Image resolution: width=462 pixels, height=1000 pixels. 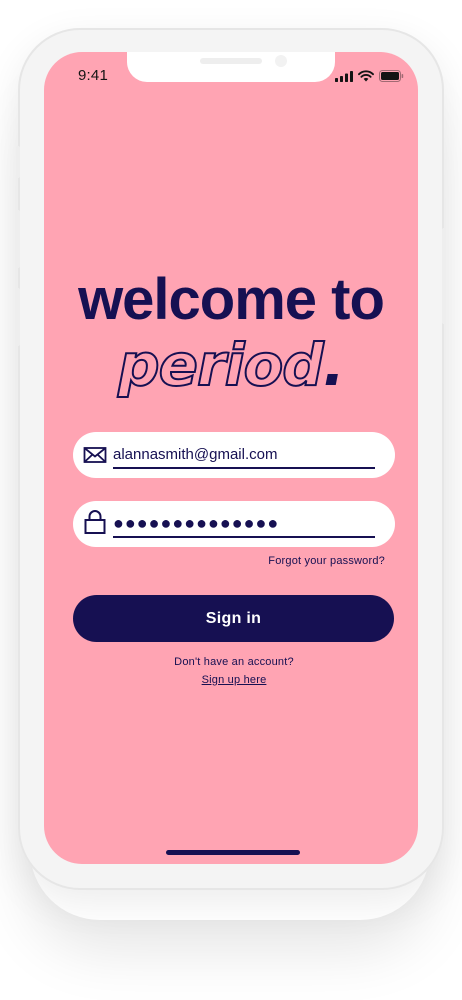 I want to click on no-account-text: Don't have an account?, so click(x=234, y=662).